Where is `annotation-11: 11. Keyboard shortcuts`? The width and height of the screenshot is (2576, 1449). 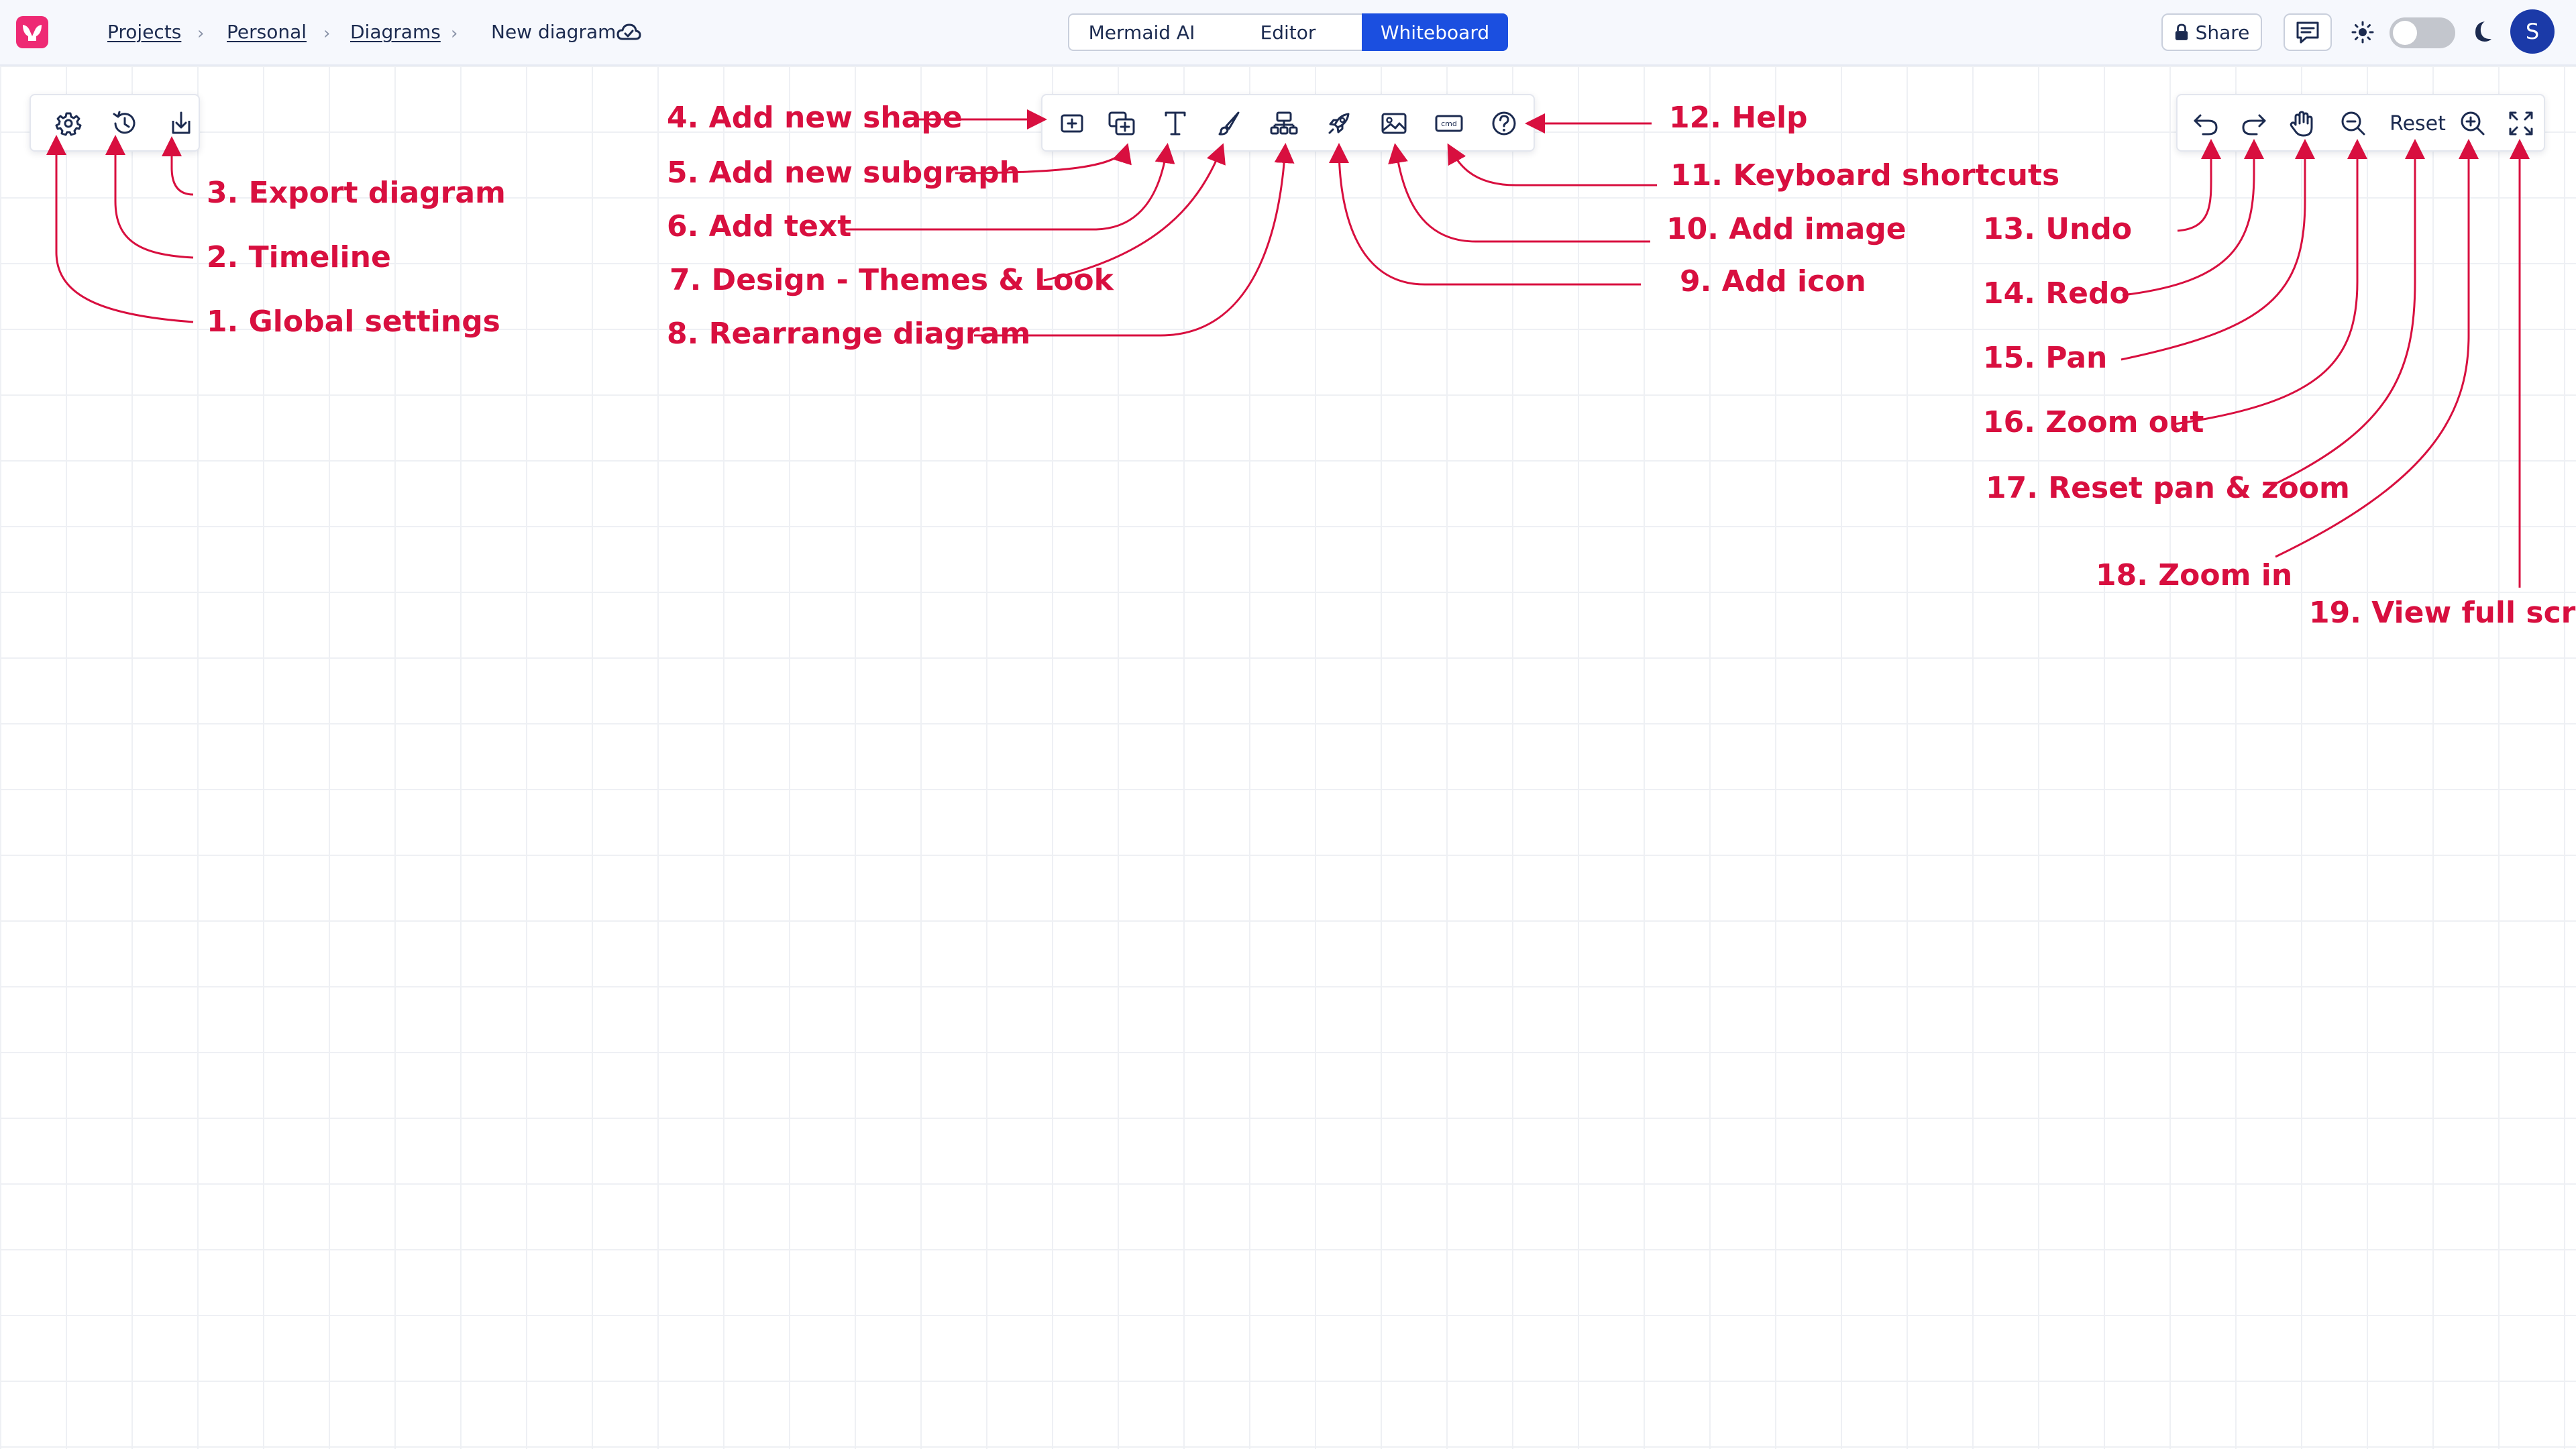
annotation-11: 11. Keyboard shortcuts is located at coordinates (1865, 175).